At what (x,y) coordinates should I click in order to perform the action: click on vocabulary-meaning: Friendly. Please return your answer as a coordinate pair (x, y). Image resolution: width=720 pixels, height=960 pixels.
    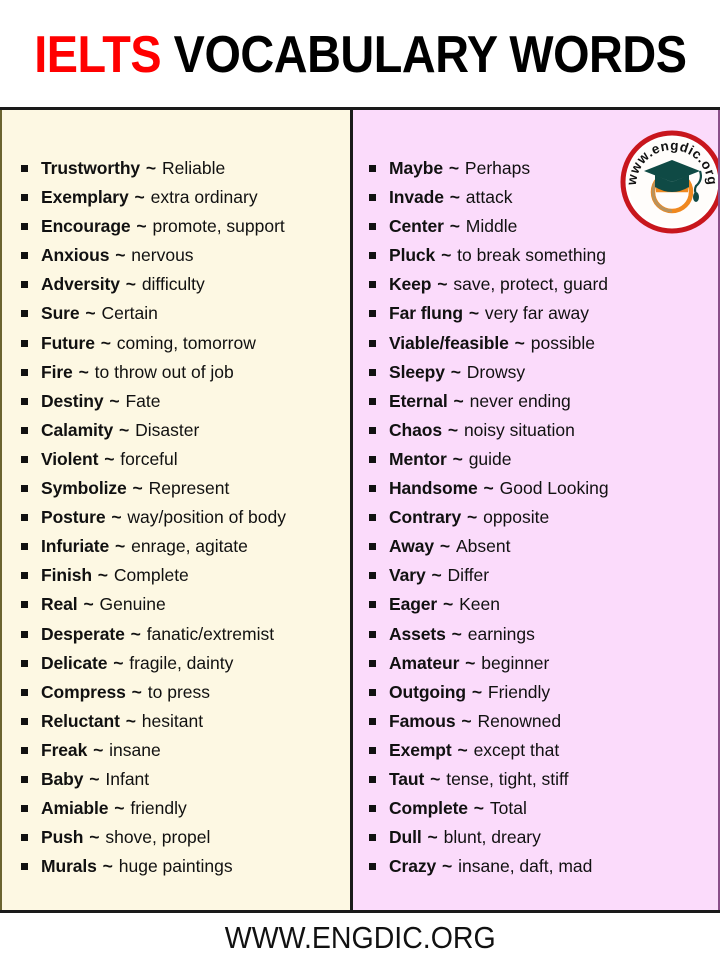
    Looking at the image, I should click on (519, 691).